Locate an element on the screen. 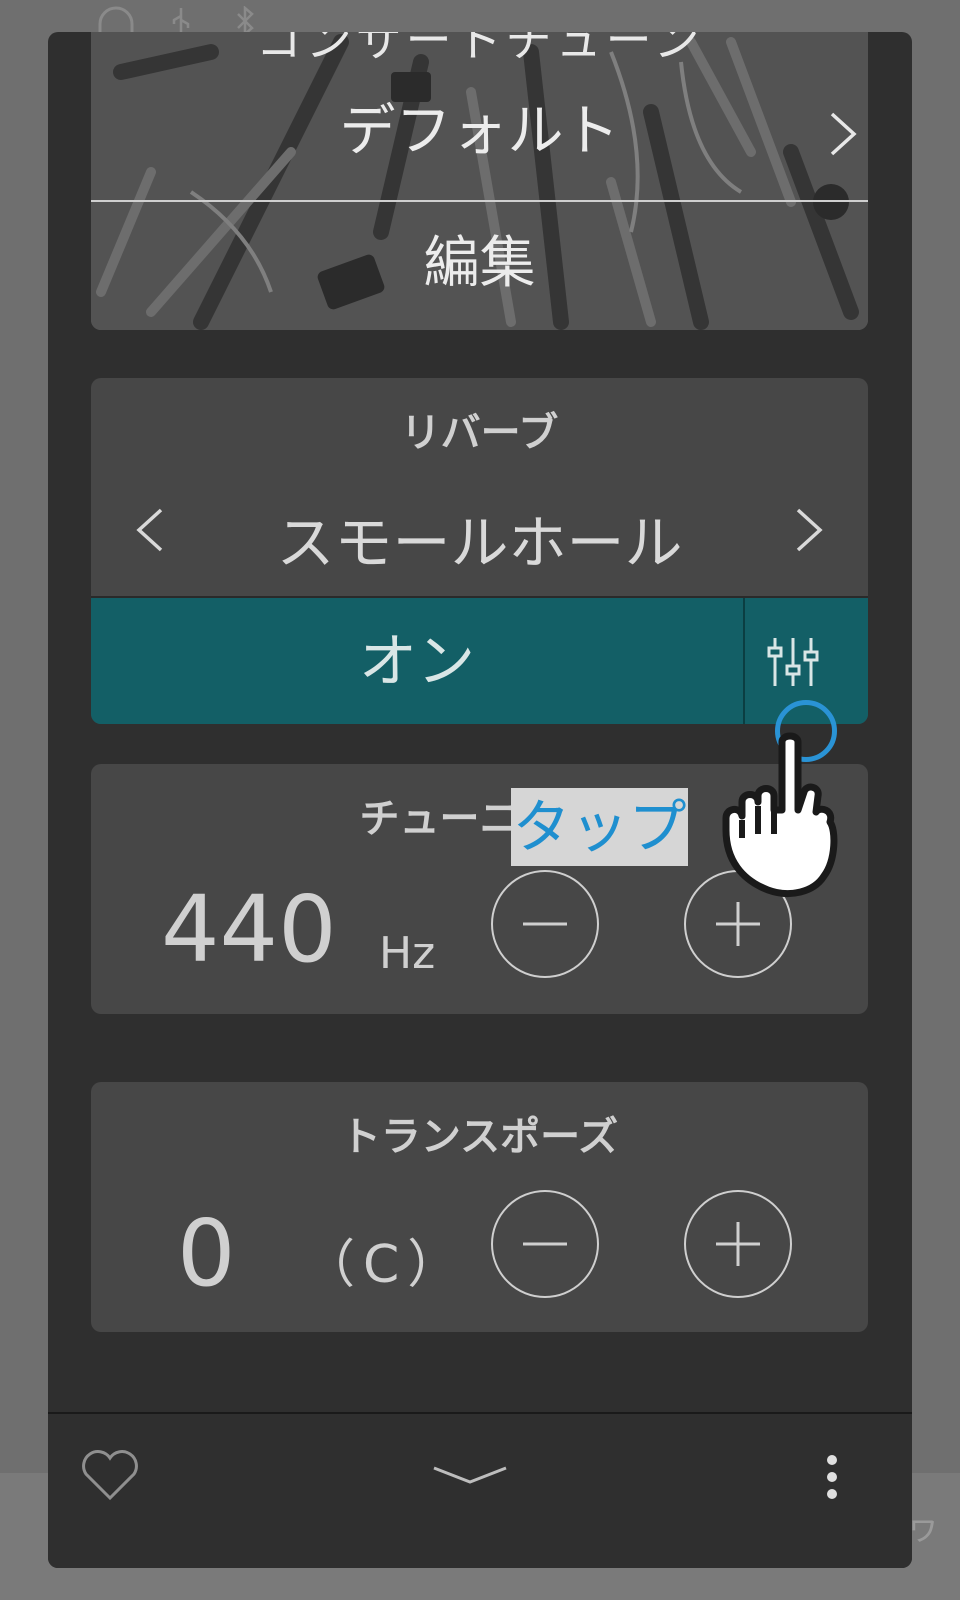  collapse-button is located at coordinates (470, 1478).